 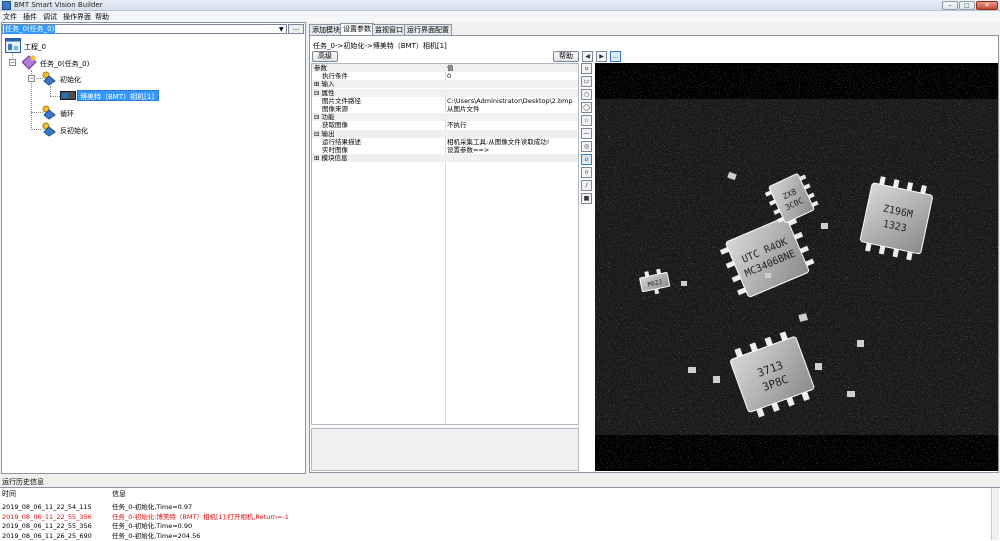 I want to click on grid-row: 获取图像 不执行, so click(x=445, y=125).